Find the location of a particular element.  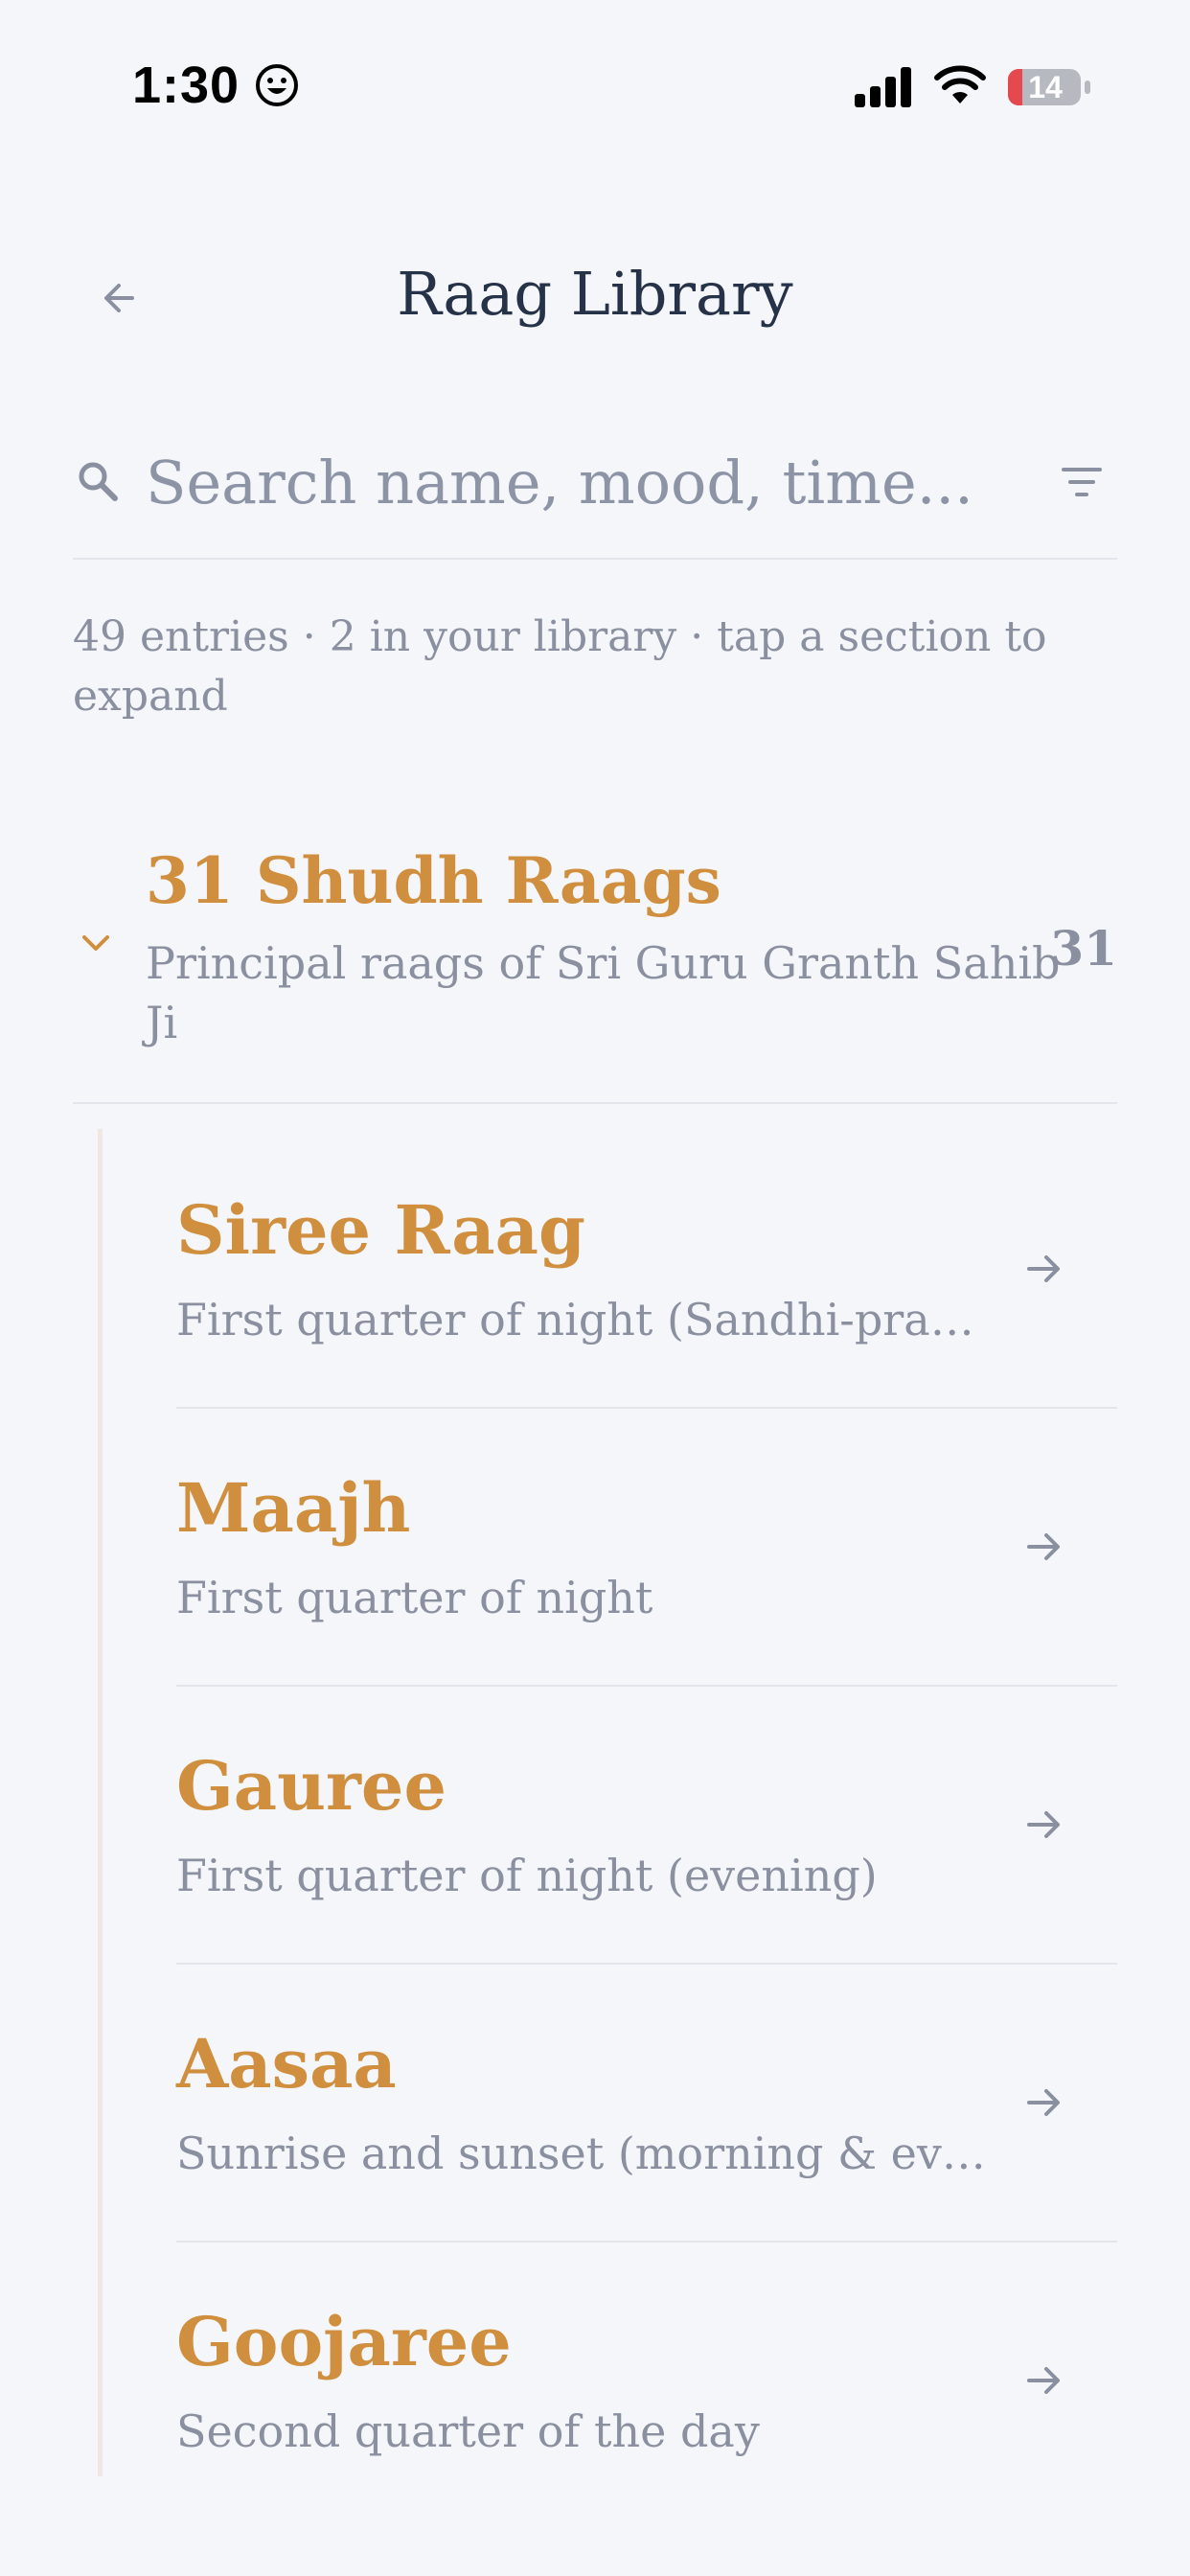

raag-description: First quarter of night is located at coordinates (414, 1598).